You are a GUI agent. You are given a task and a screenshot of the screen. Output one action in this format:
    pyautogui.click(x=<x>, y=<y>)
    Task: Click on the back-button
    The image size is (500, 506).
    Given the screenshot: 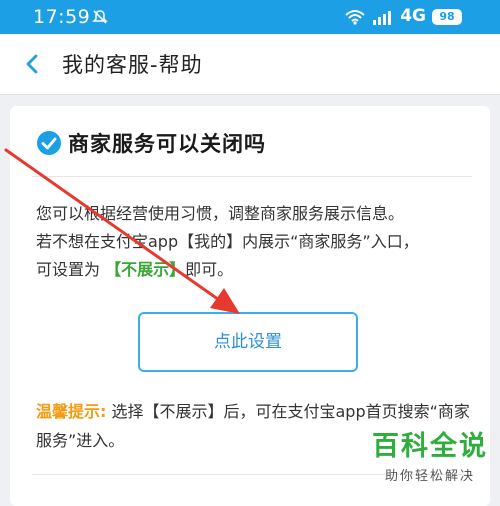 What is the action you would take?
    pyautogui.click(x=33, y=64)
    